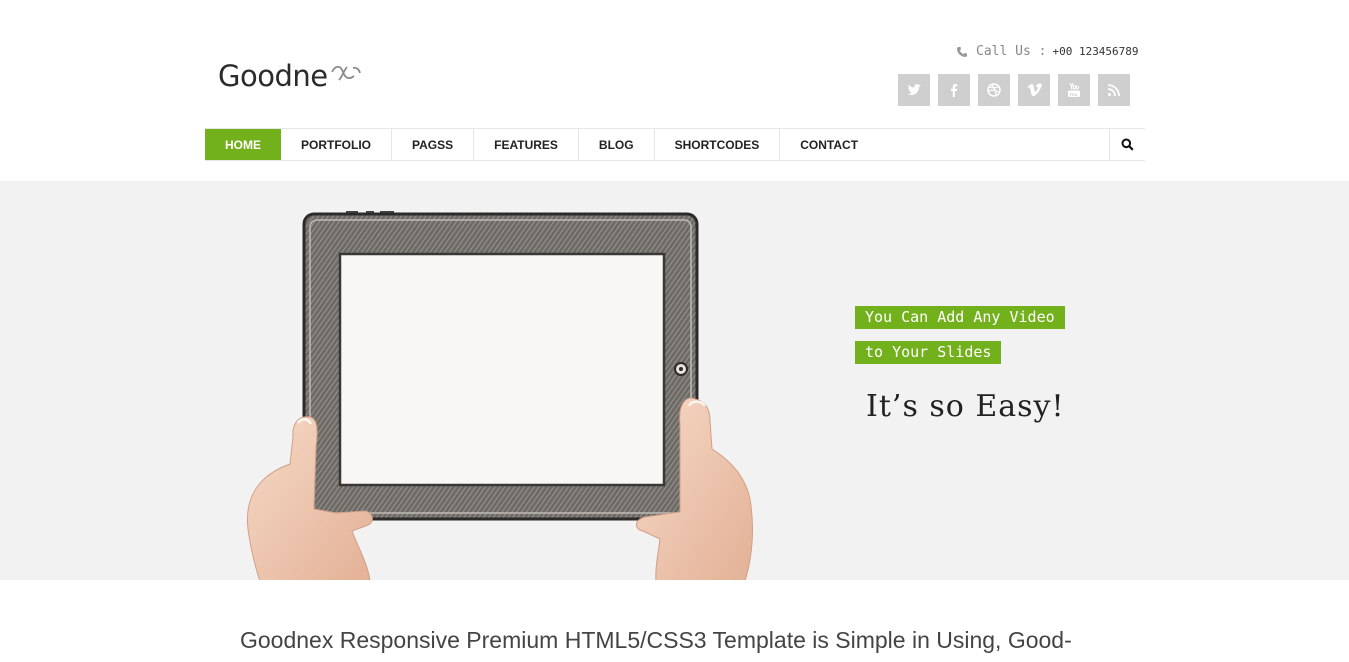 The height and width of the screenshot is (662, 1349). I want to click on nav-item-shortcodes: SHORTCODES, so click(718, 144).